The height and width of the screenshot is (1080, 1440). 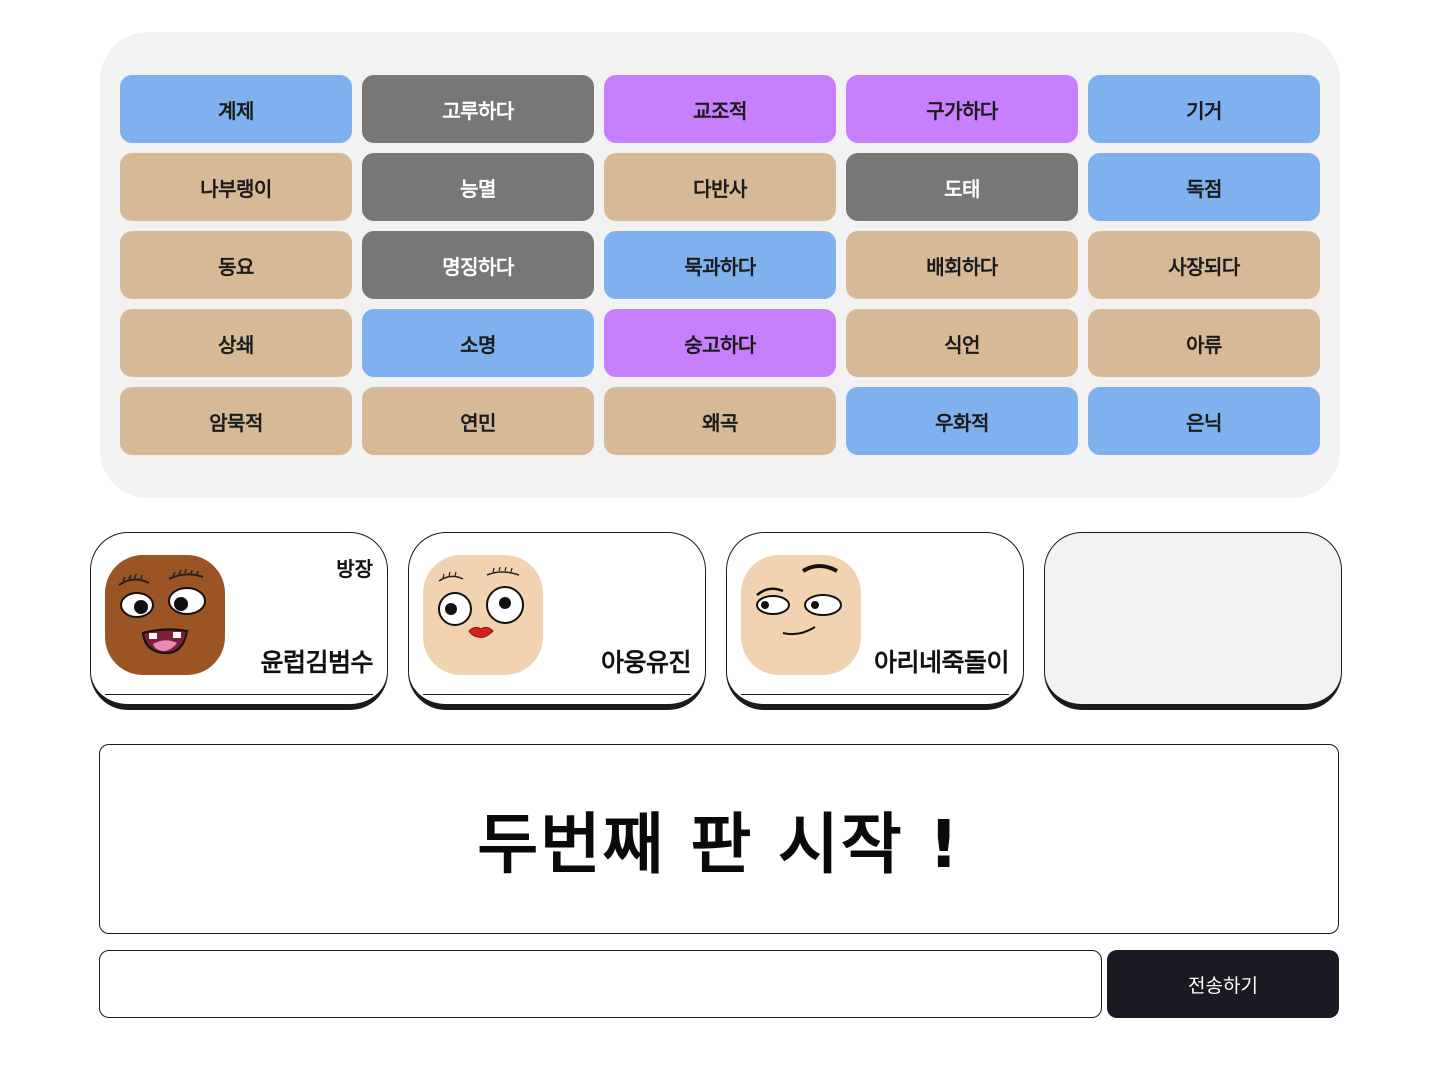 What do you see at coordinates (962, 109) in the screenshot?
I see `word-tile: 구가하다` at bounding box center [962, 109].